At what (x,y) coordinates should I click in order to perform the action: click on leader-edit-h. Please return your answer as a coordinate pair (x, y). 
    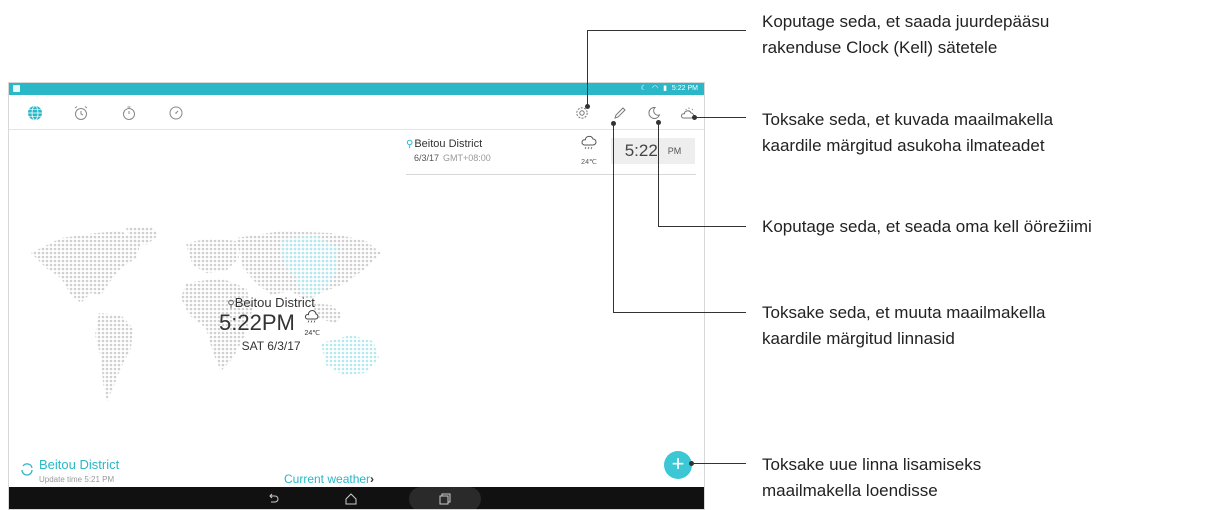
    Looking at the image, I should click on (679, 312).